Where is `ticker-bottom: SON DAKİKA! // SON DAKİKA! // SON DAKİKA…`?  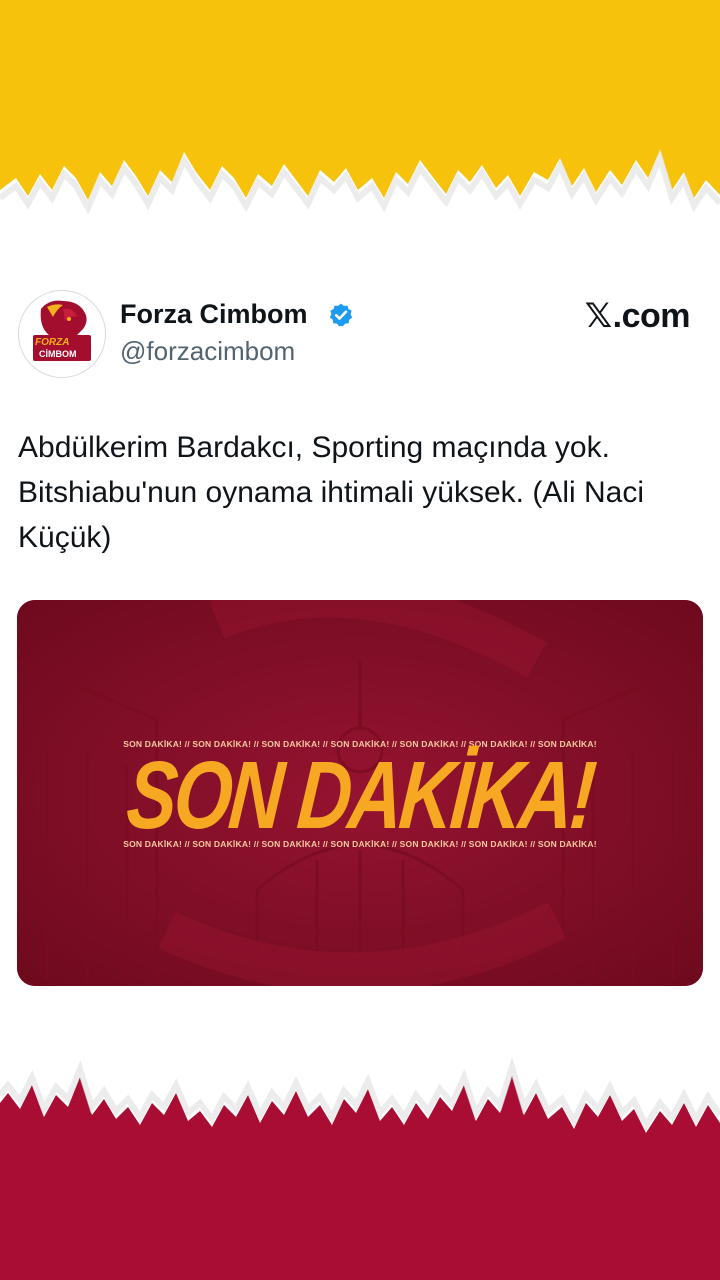 ticker-bottom: SON DAKİKA! // SON DAKİKA! // SON DAKİKA… is located at coordinates (360, 844).